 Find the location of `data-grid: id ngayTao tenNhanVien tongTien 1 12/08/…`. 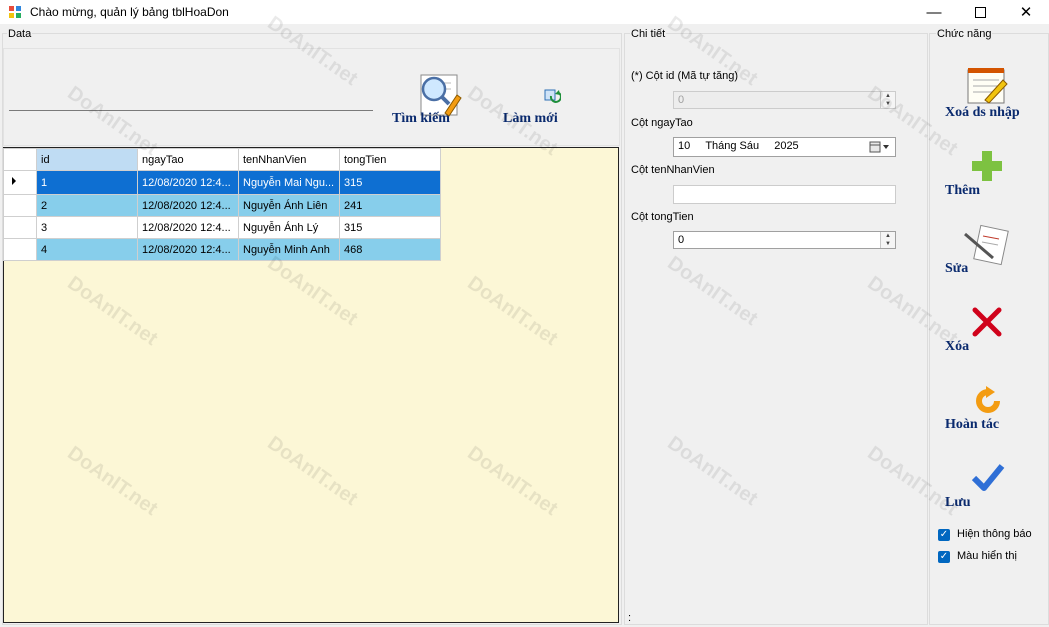

data-grid: id ngayTao tenNhanVien tongTien 1 12/08/… is located at coordinates (222, 204).